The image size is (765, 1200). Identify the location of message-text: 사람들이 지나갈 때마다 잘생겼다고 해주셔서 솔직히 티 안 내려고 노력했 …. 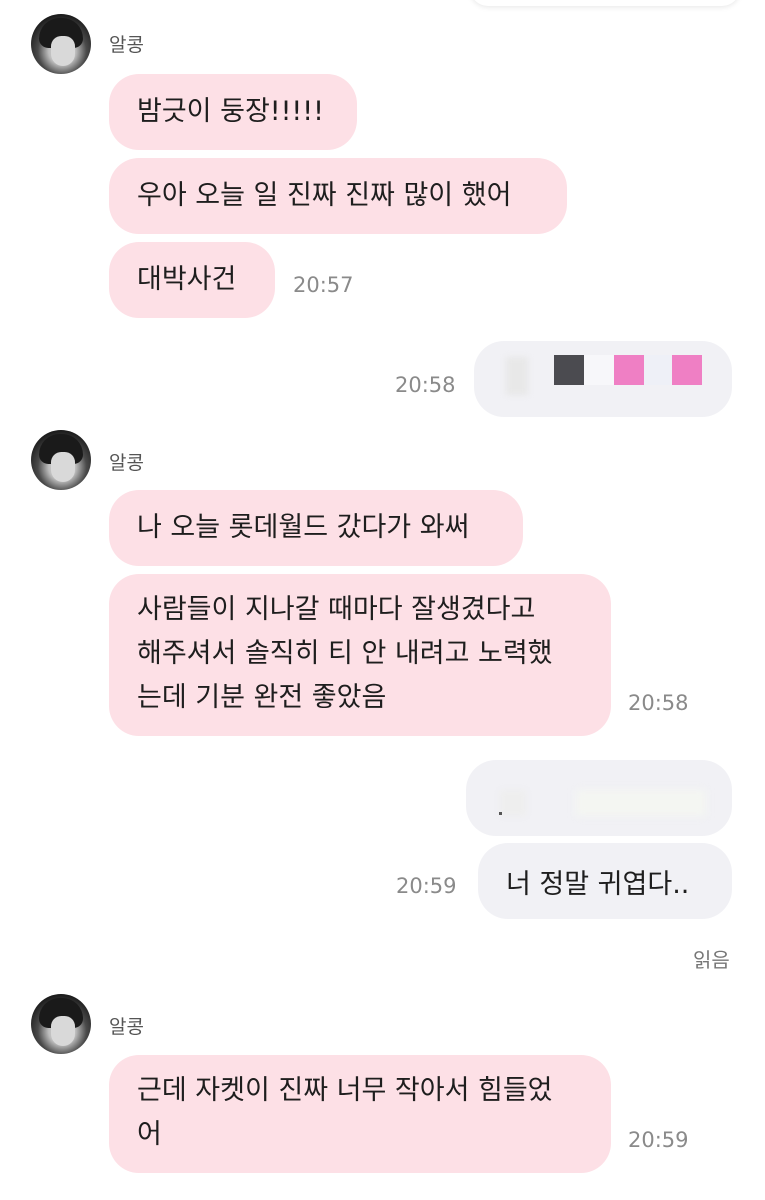
(345, 653).